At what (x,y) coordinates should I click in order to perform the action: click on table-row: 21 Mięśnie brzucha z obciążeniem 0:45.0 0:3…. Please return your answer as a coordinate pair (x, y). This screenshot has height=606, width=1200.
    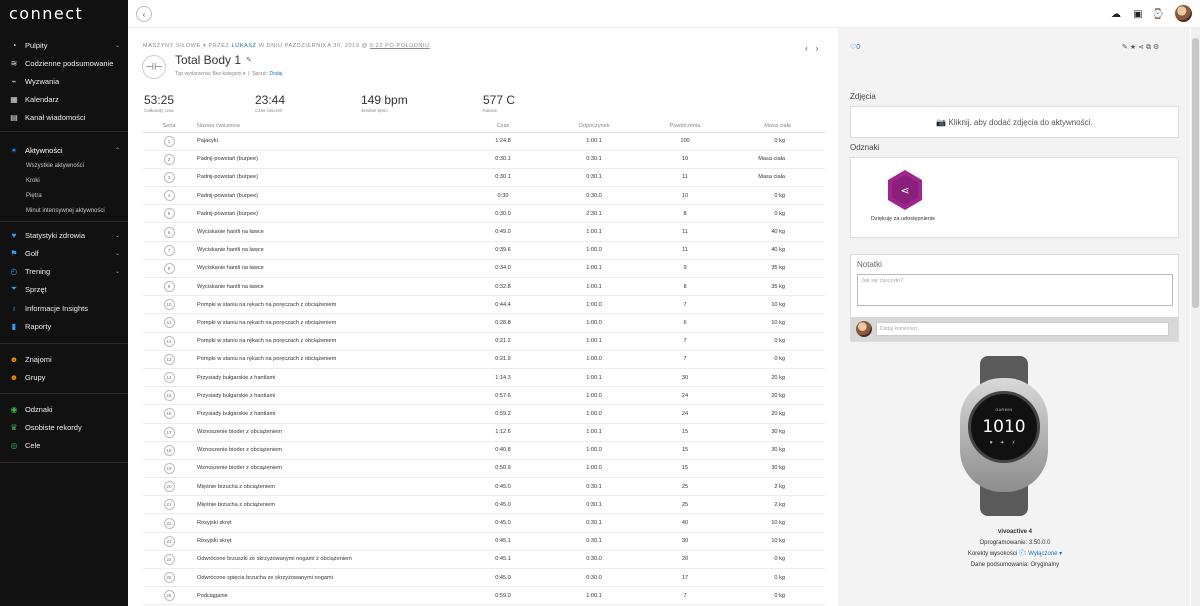
    Looking at the image, I should click on (484, 505).